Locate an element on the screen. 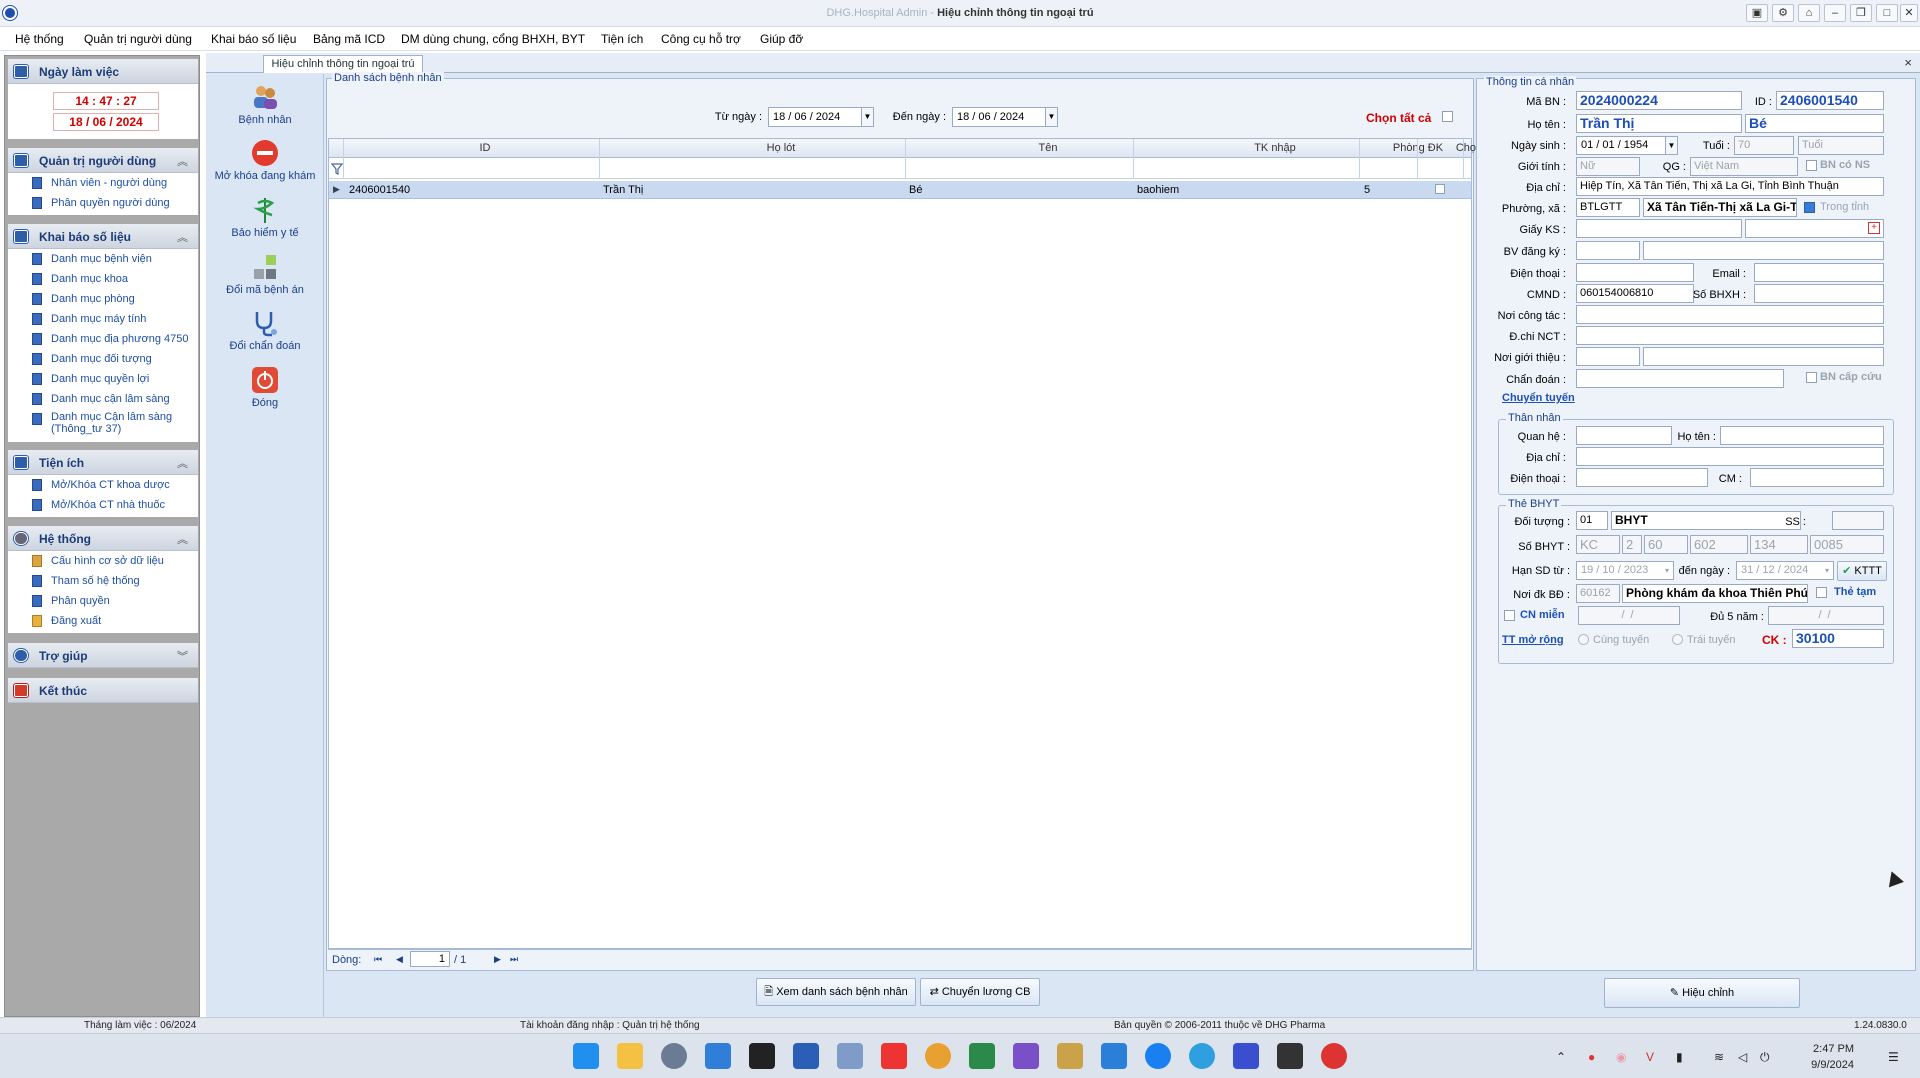  the-tam-checkbox is located at coordinates (1821, 592).